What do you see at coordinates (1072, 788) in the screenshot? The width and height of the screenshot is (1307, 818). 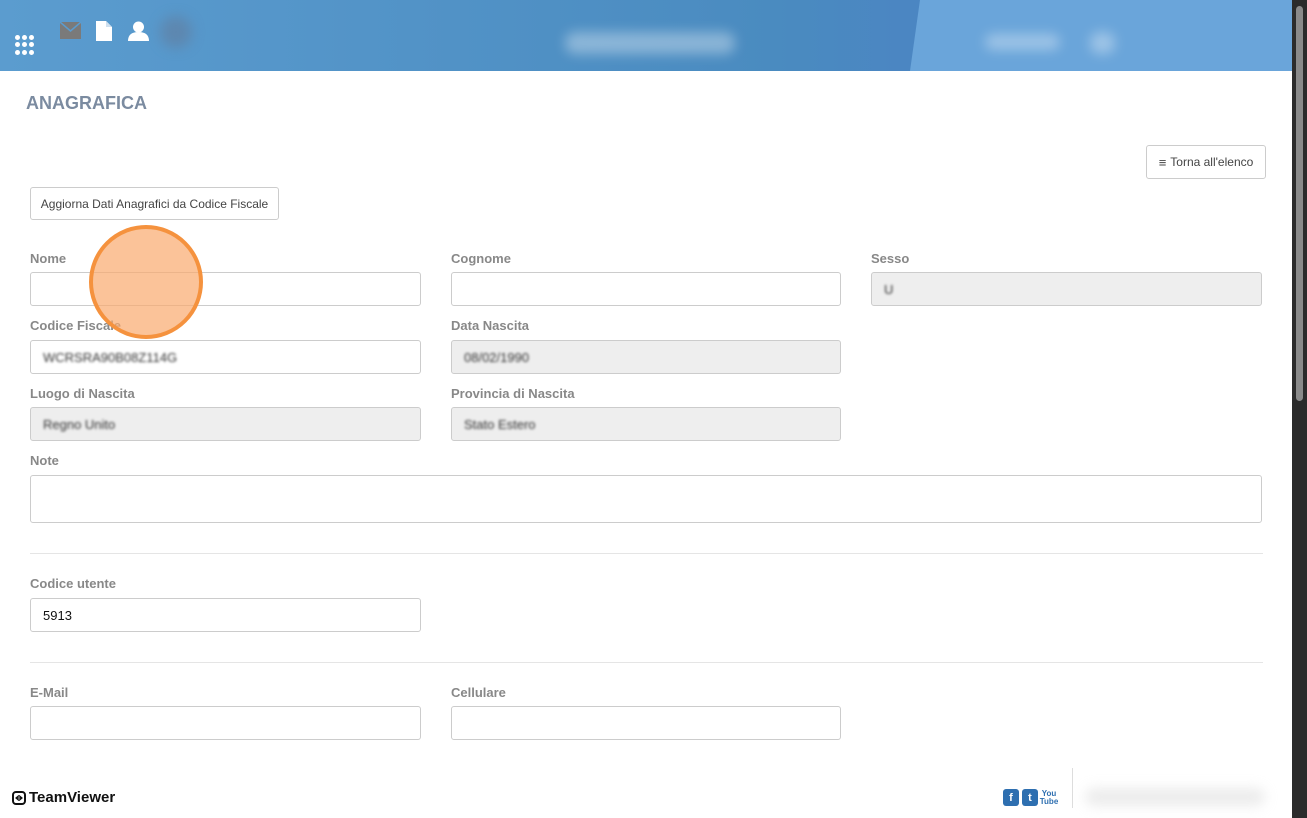 I see `footer-divider` at bounding box center [1072, 788].